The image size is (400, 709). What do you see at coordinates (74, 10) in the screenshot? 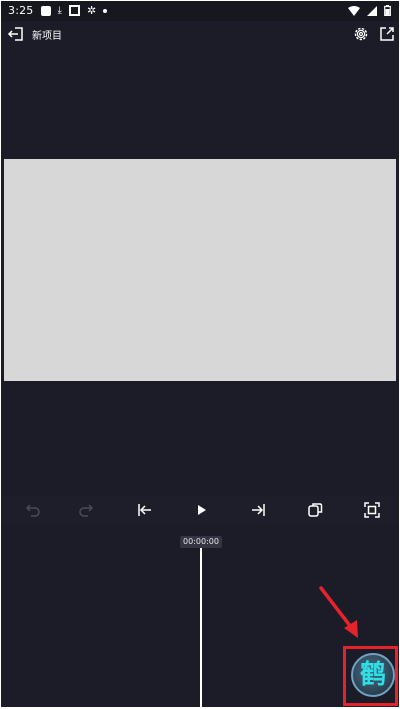
I see `stop-square-icon` at bounding box center [74, 10].